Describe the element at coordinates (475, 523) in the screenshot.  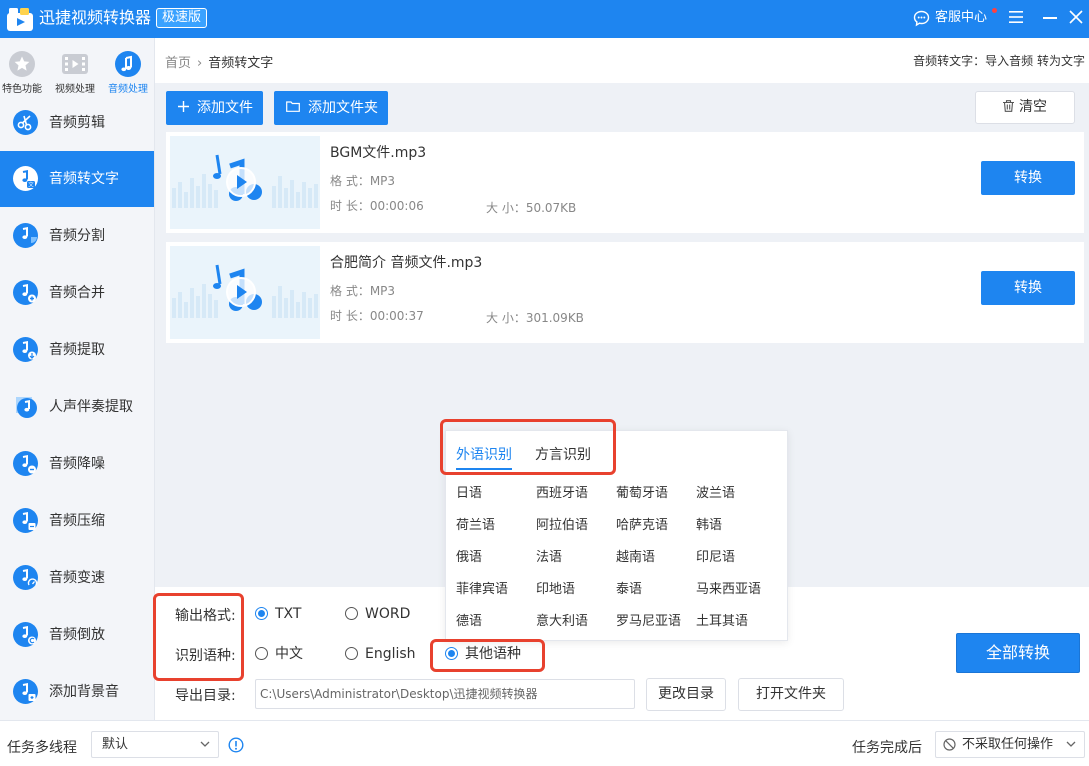
I see `language-option: 荷兰语` at that location.